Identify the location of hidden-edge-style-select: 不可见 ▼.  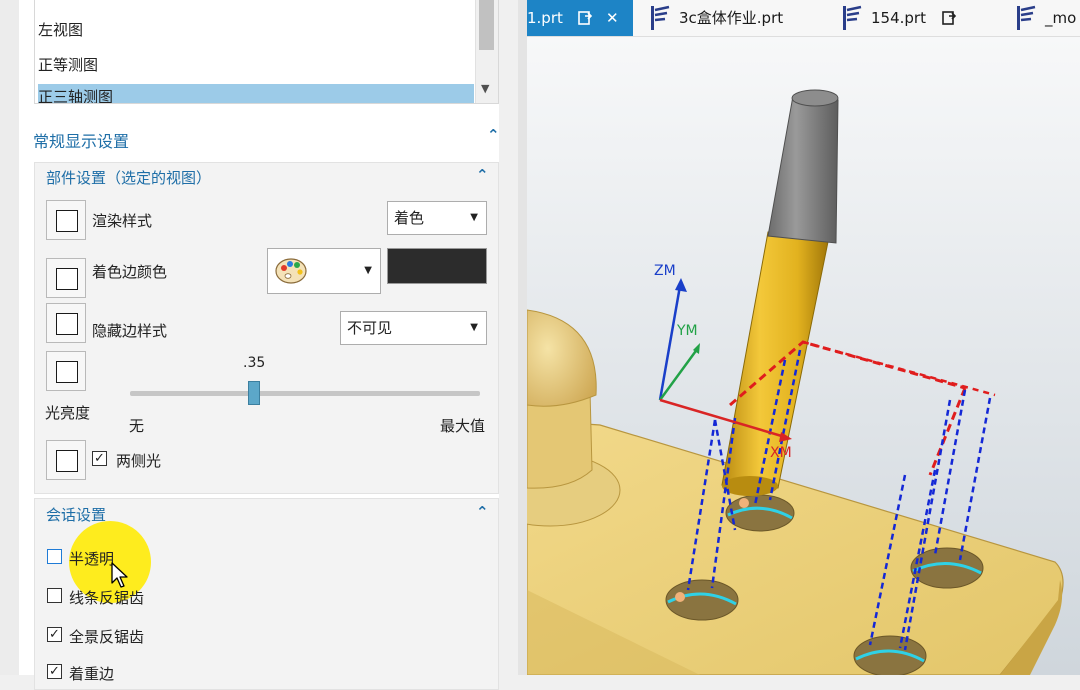
(413, 328).